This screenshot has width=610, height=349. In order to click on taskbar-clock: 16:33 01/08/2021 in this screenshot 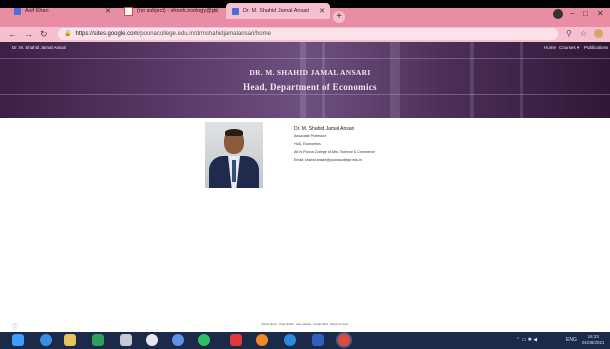, I will do `click(593, 340)`.